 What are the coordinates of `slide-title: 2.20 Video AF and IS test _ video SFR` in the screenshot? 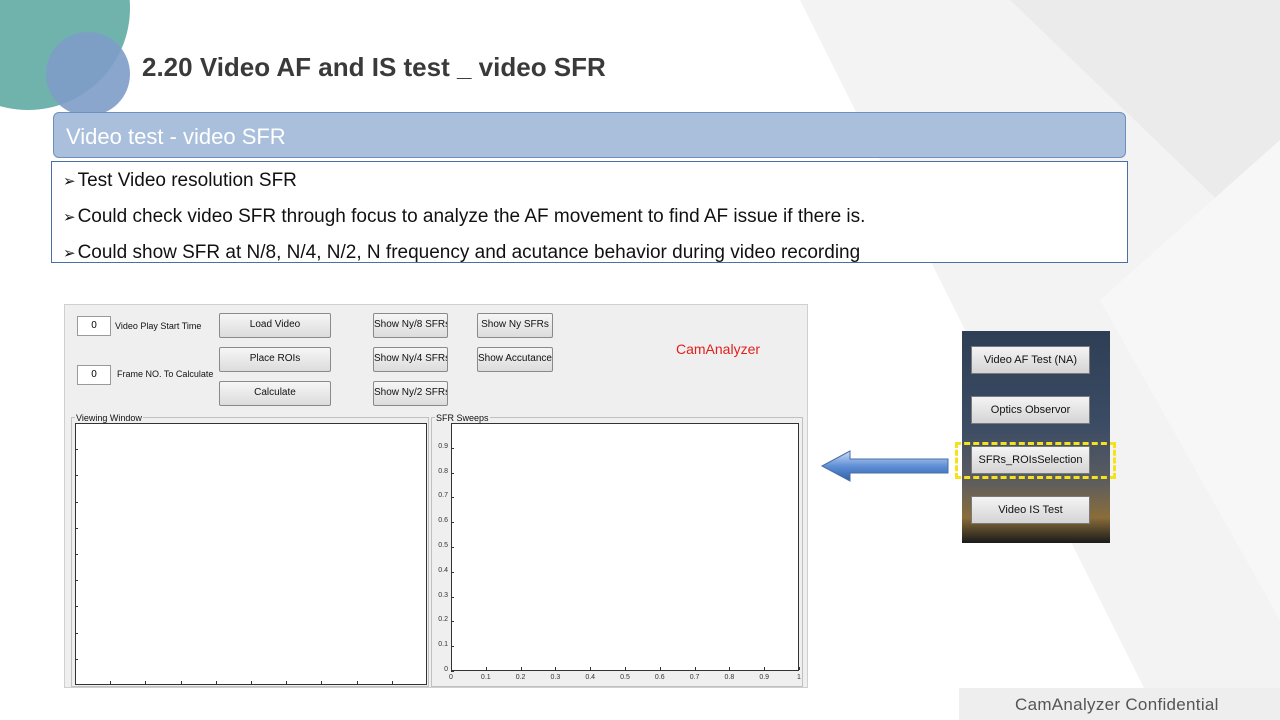 It's located at (374, 67).